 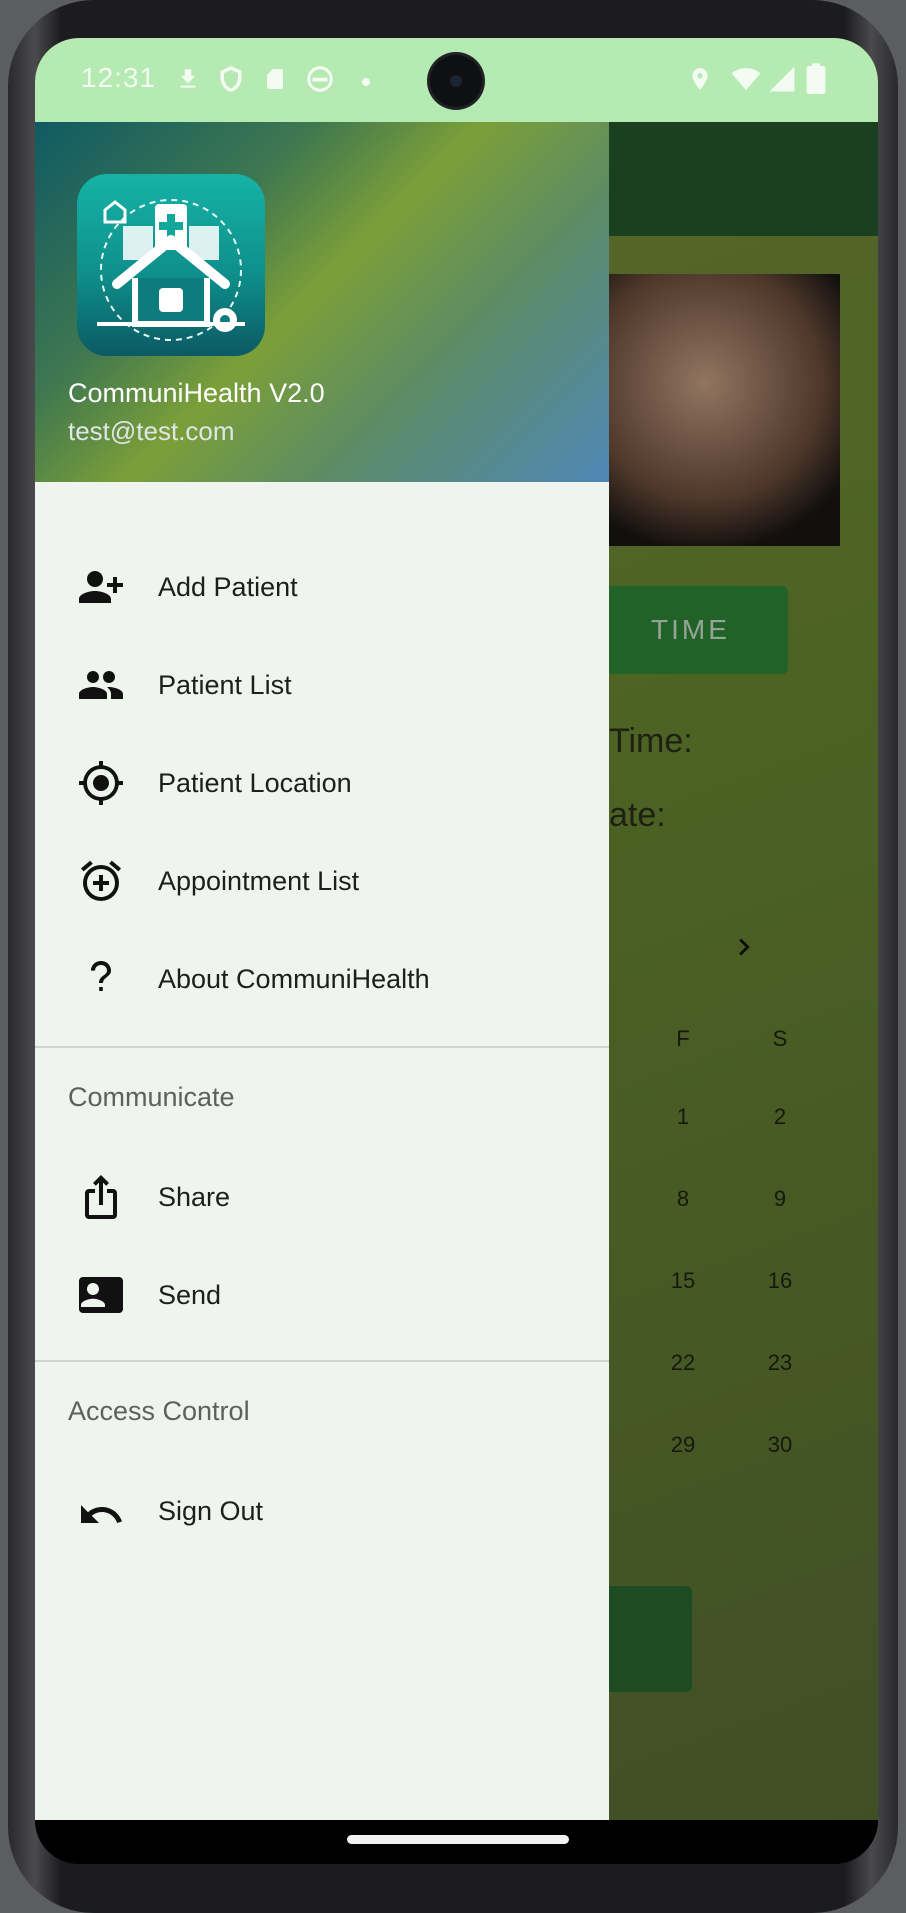 What do you see at coordinates (275, 81) in the screenshot?
I see `sd-card-icon` at bounding box center [275, 81].